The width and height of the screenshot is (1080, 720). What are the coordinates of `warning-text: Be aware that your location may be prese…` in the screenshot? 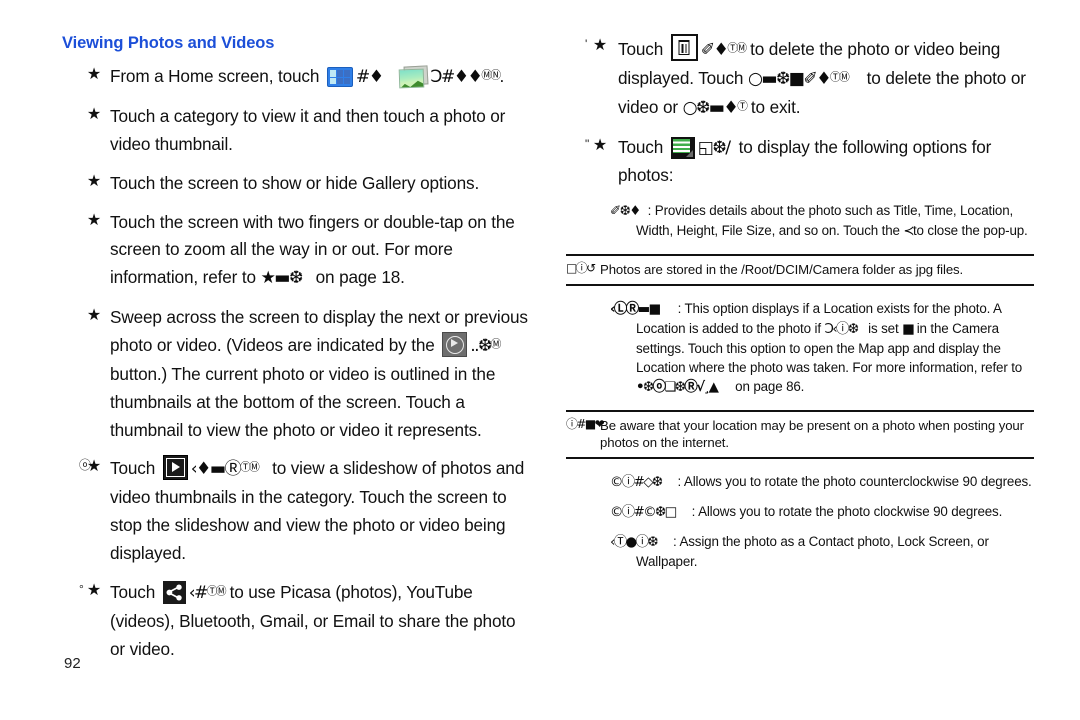 It's located at (812, 434).